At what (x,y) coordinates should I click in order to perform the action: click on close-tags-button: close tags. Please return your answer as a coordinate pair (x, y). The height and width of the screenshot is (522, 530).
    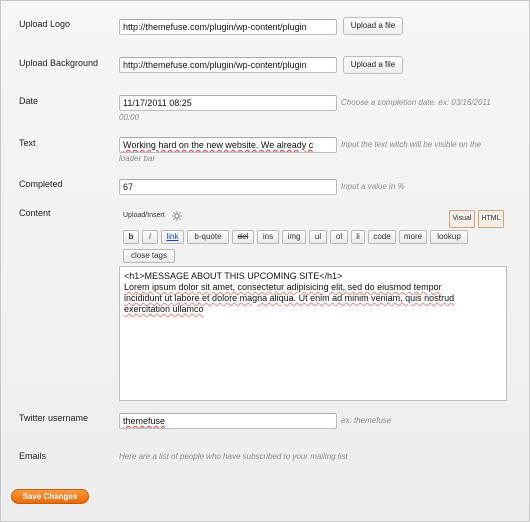
    Looking at the image, I should click on (149, 256).